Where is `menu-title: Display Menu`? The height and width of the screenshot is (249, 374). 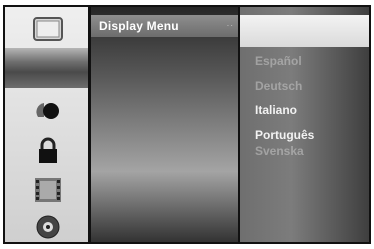
menu-title: Display Menu is located at coordinates (139, 26).